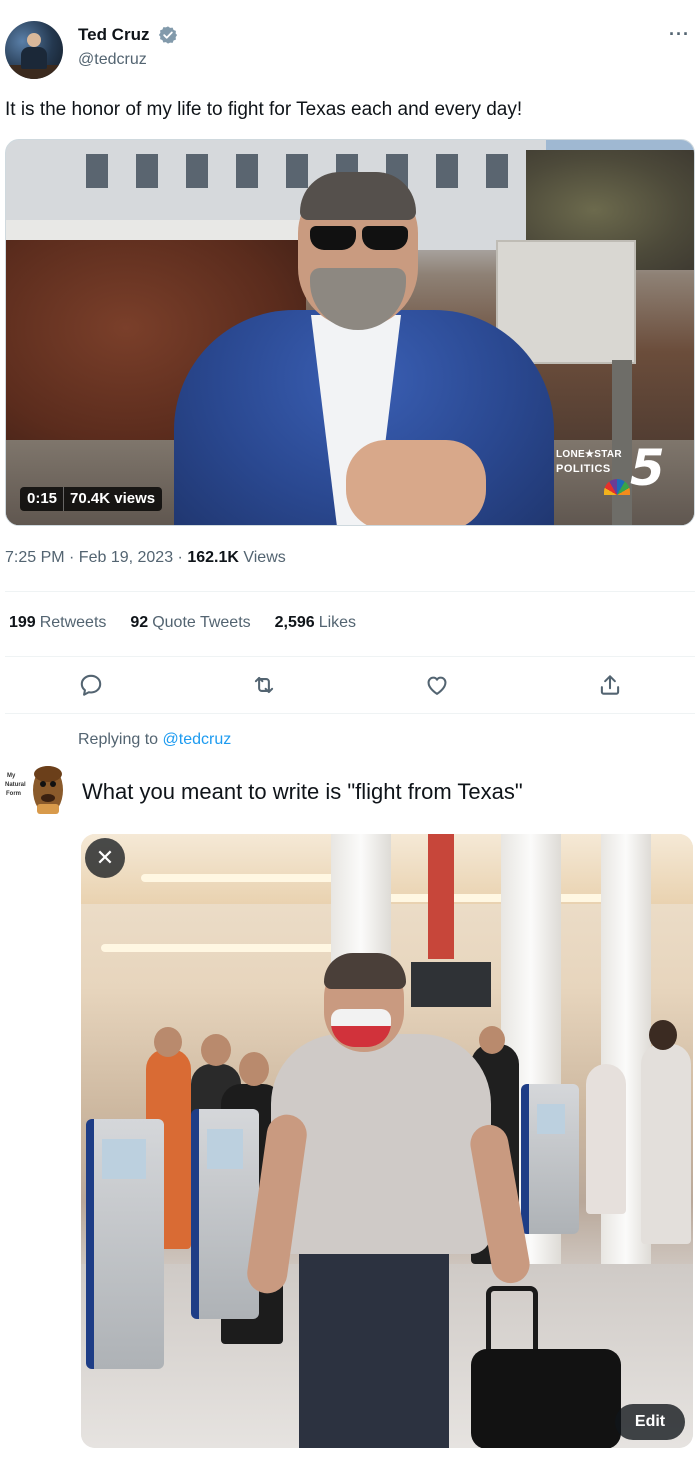 The width and height of the screenshot is (700, 1466). I want to click on likes-label: Likes, so click(337, 622).